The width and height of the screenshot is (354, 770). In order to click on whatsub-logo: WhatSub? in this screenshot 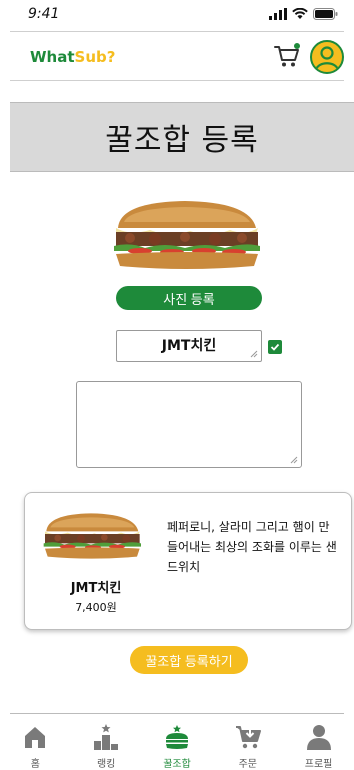, I will do `click(72, 57)`.